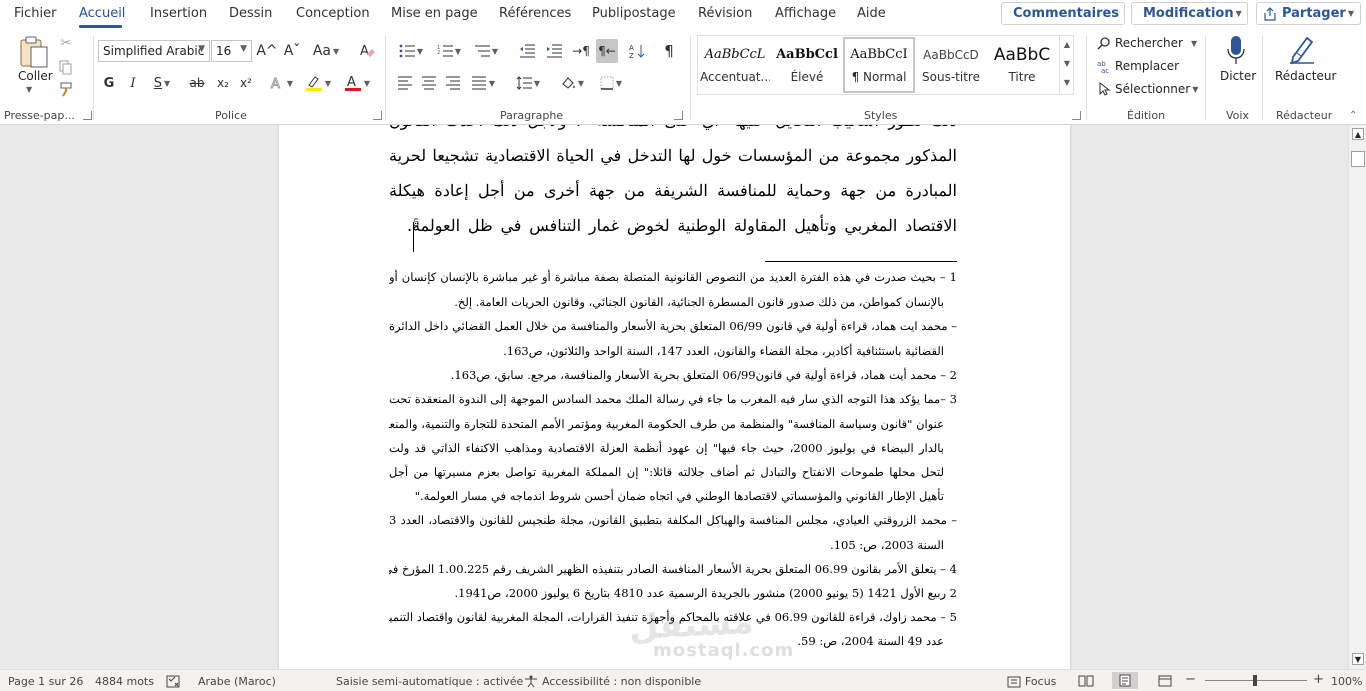 Image resolution: width=1366 pixels, height=691 pixels. What do you see at coordinates (535, 13) in the screenshot?
I see `tab-references: Références` at bounding box center [535, 13].